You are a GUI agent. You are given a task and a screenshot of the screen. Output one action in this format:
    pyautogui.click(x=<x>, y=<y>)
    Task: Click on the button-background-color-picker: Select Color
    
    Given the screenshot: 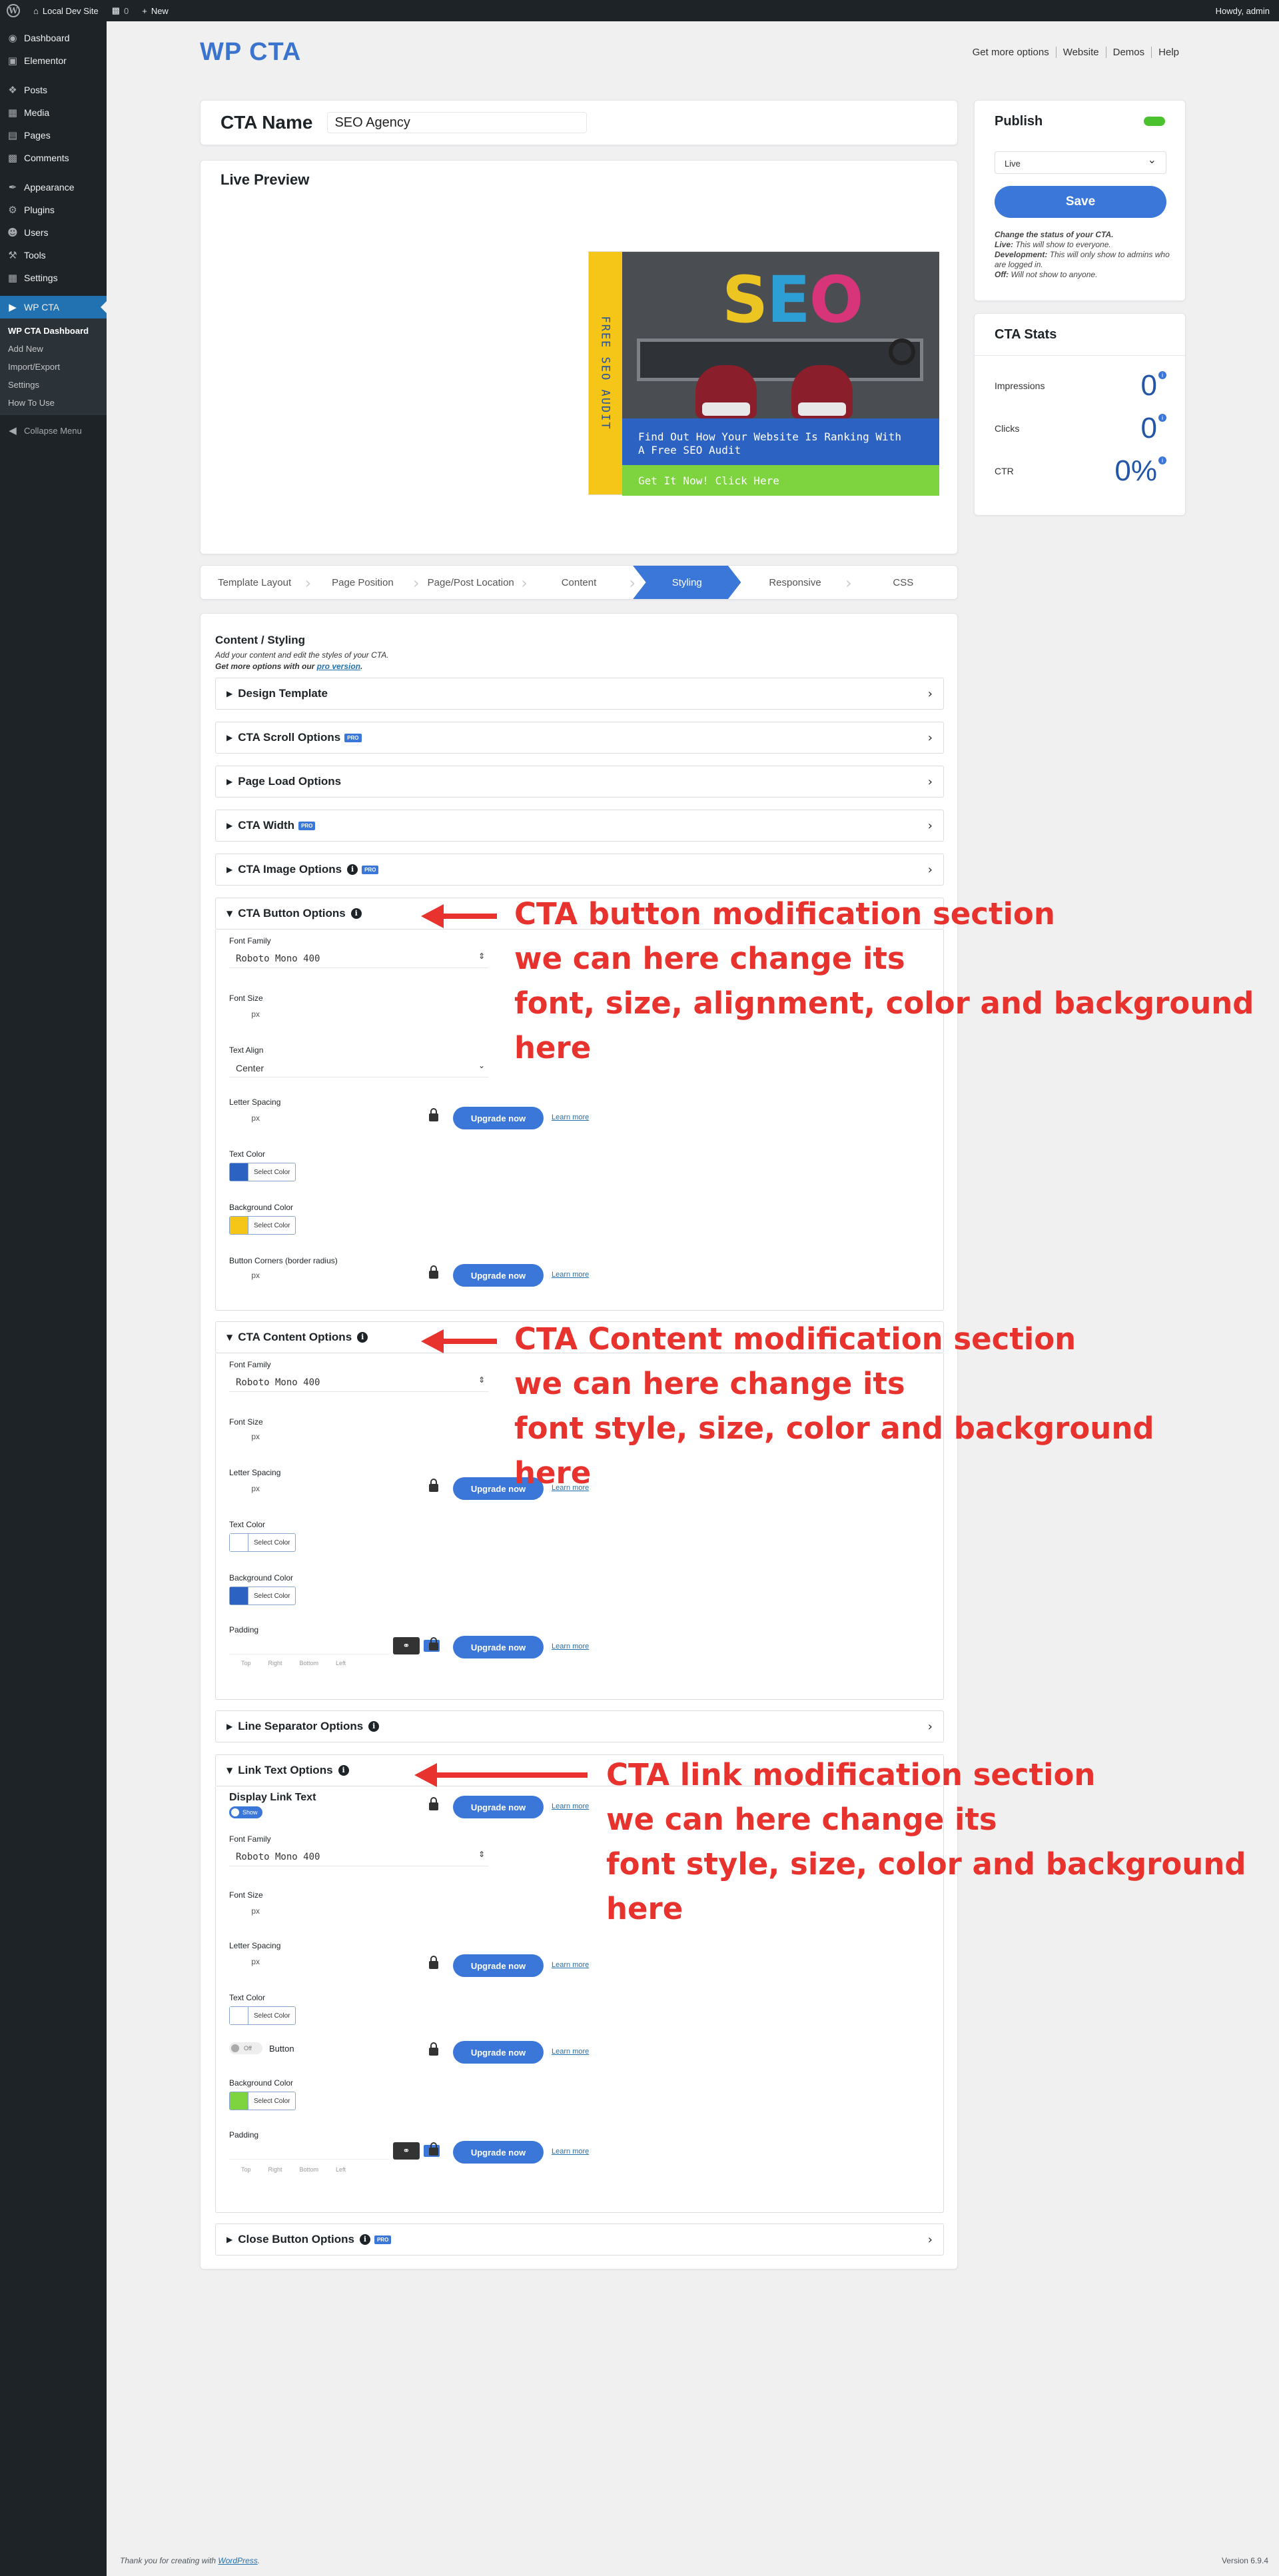 What is the action you would take?
    pyautogui.click(x=262, y=1225)
    